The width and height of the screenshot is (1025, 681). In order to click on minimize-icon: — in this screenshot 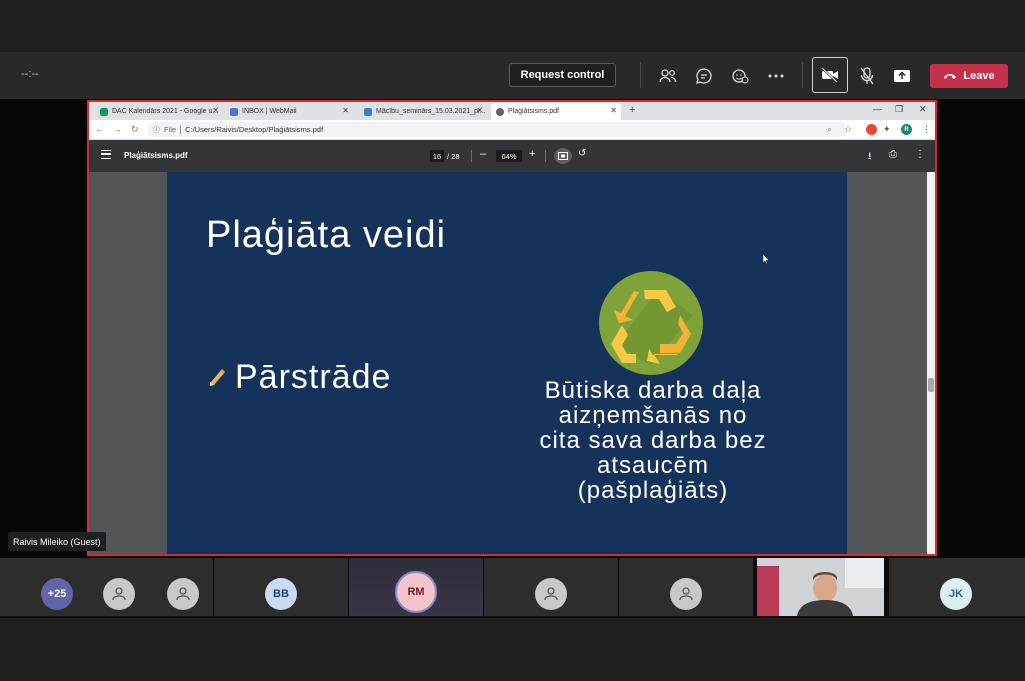, I will do `click(877, 109)`.